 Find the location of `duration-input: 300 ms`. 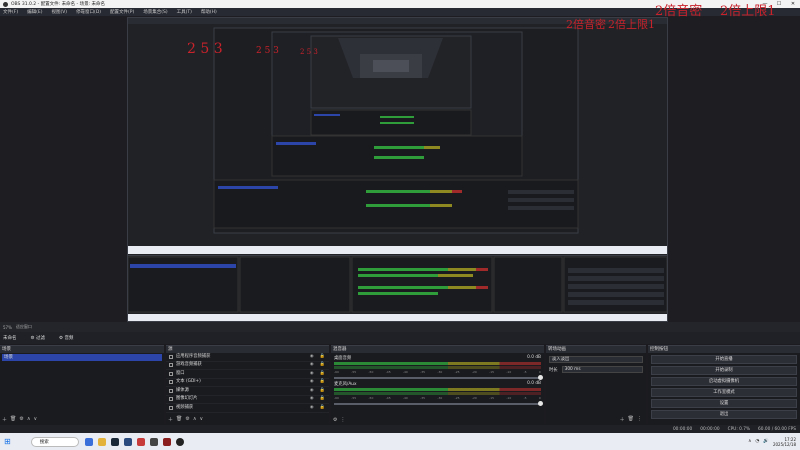

duration-input: 300 ms is located at coordinates (602, 369).